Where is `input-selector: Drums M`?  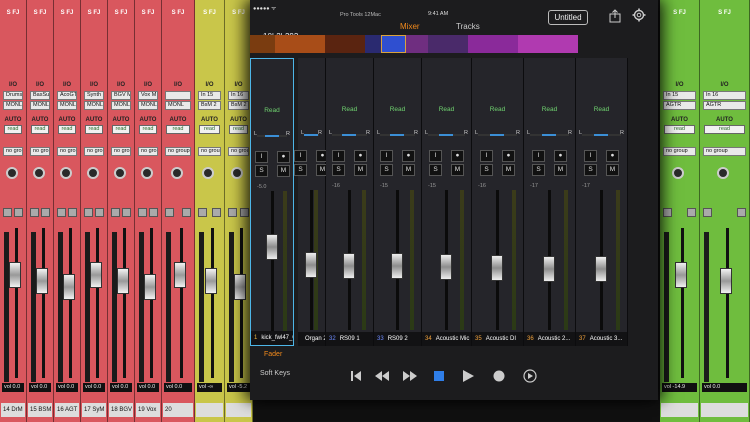 input-selector: Drums M is located at coordinates (13, 95).